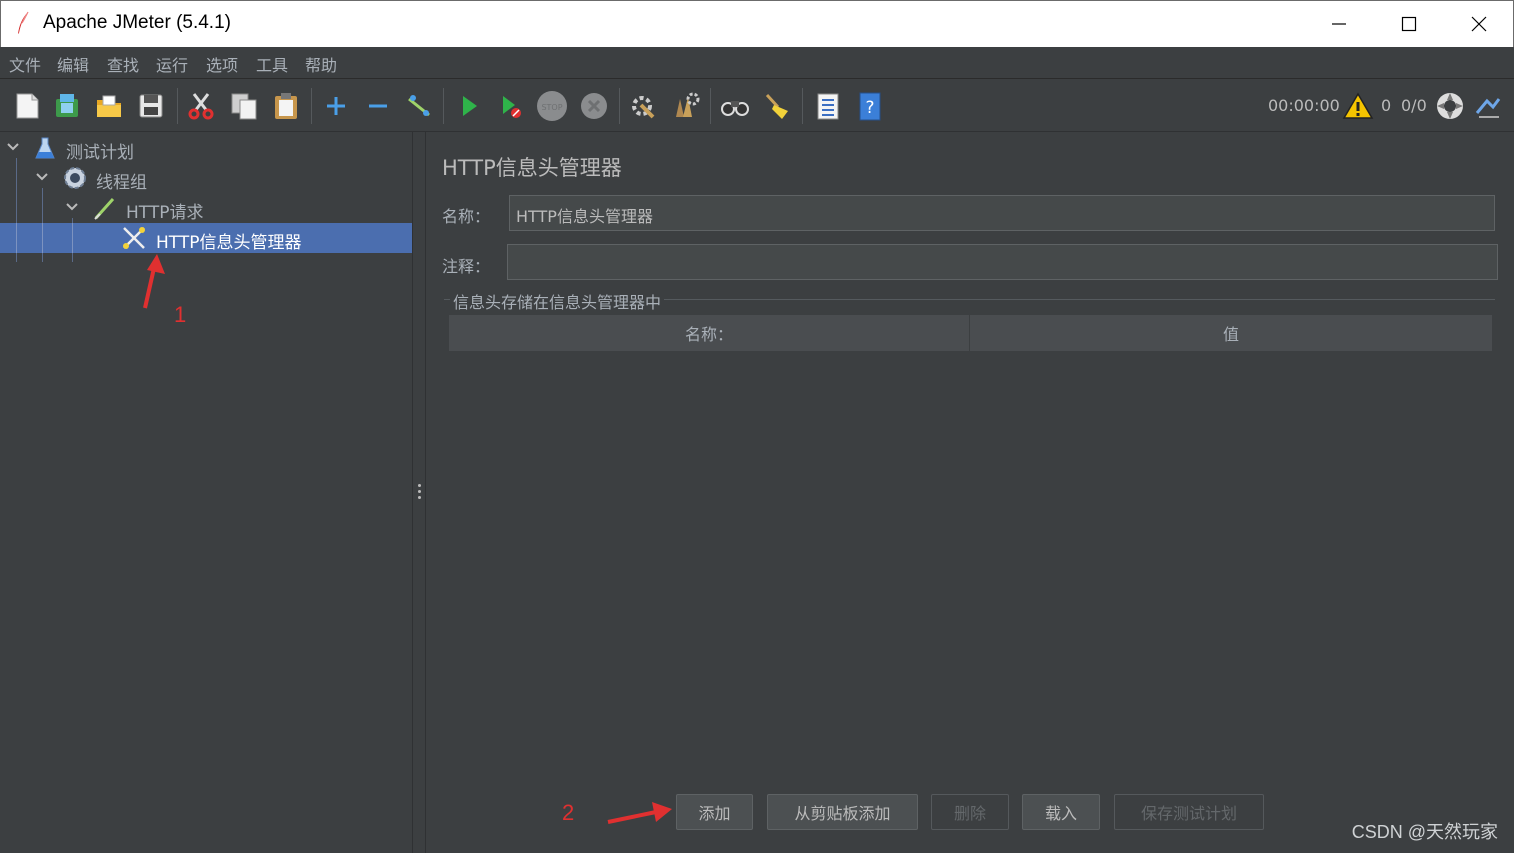 The image size is (1514, 853). I want to click on clear-all-icon, so click(688, 104).